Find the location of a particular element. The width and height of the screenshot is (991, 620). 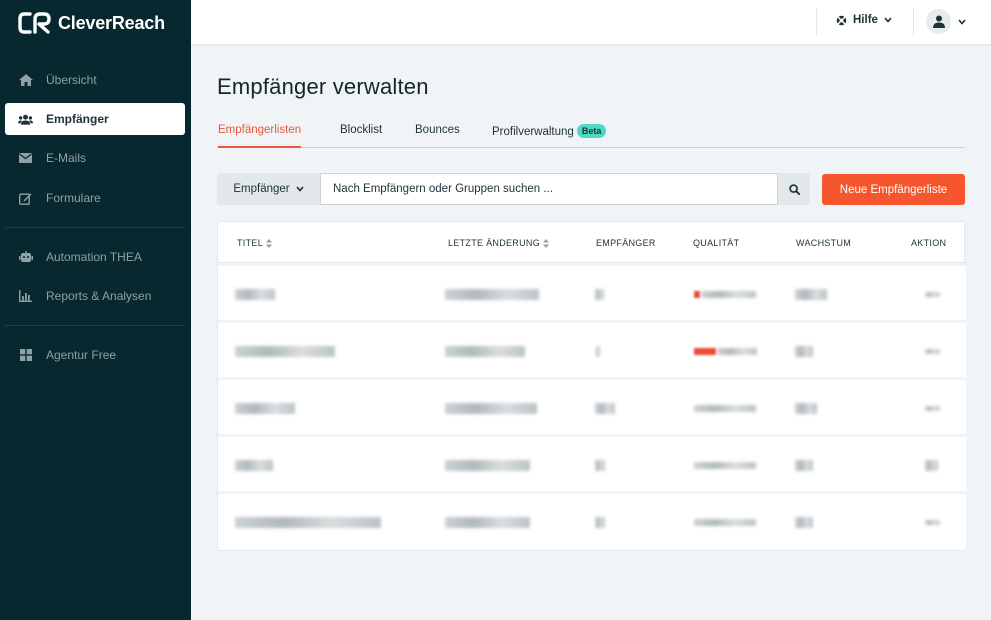

column-header-label: TITEL is located at coordinates (250, 243).